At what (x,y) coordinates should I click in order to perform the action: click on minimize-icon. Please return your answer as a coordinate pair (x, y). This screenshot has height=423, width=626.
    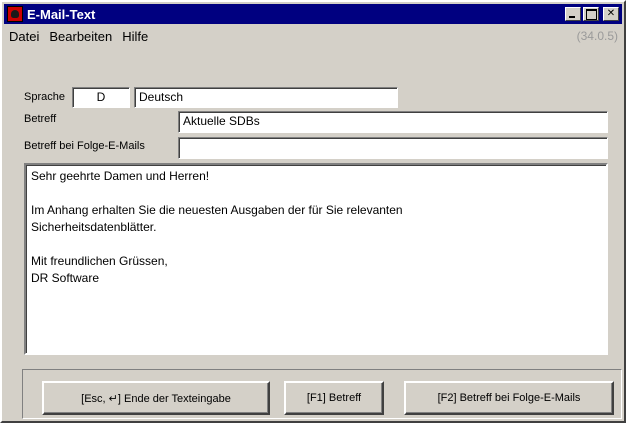
    Looking at the image, I should click on (573, 14).